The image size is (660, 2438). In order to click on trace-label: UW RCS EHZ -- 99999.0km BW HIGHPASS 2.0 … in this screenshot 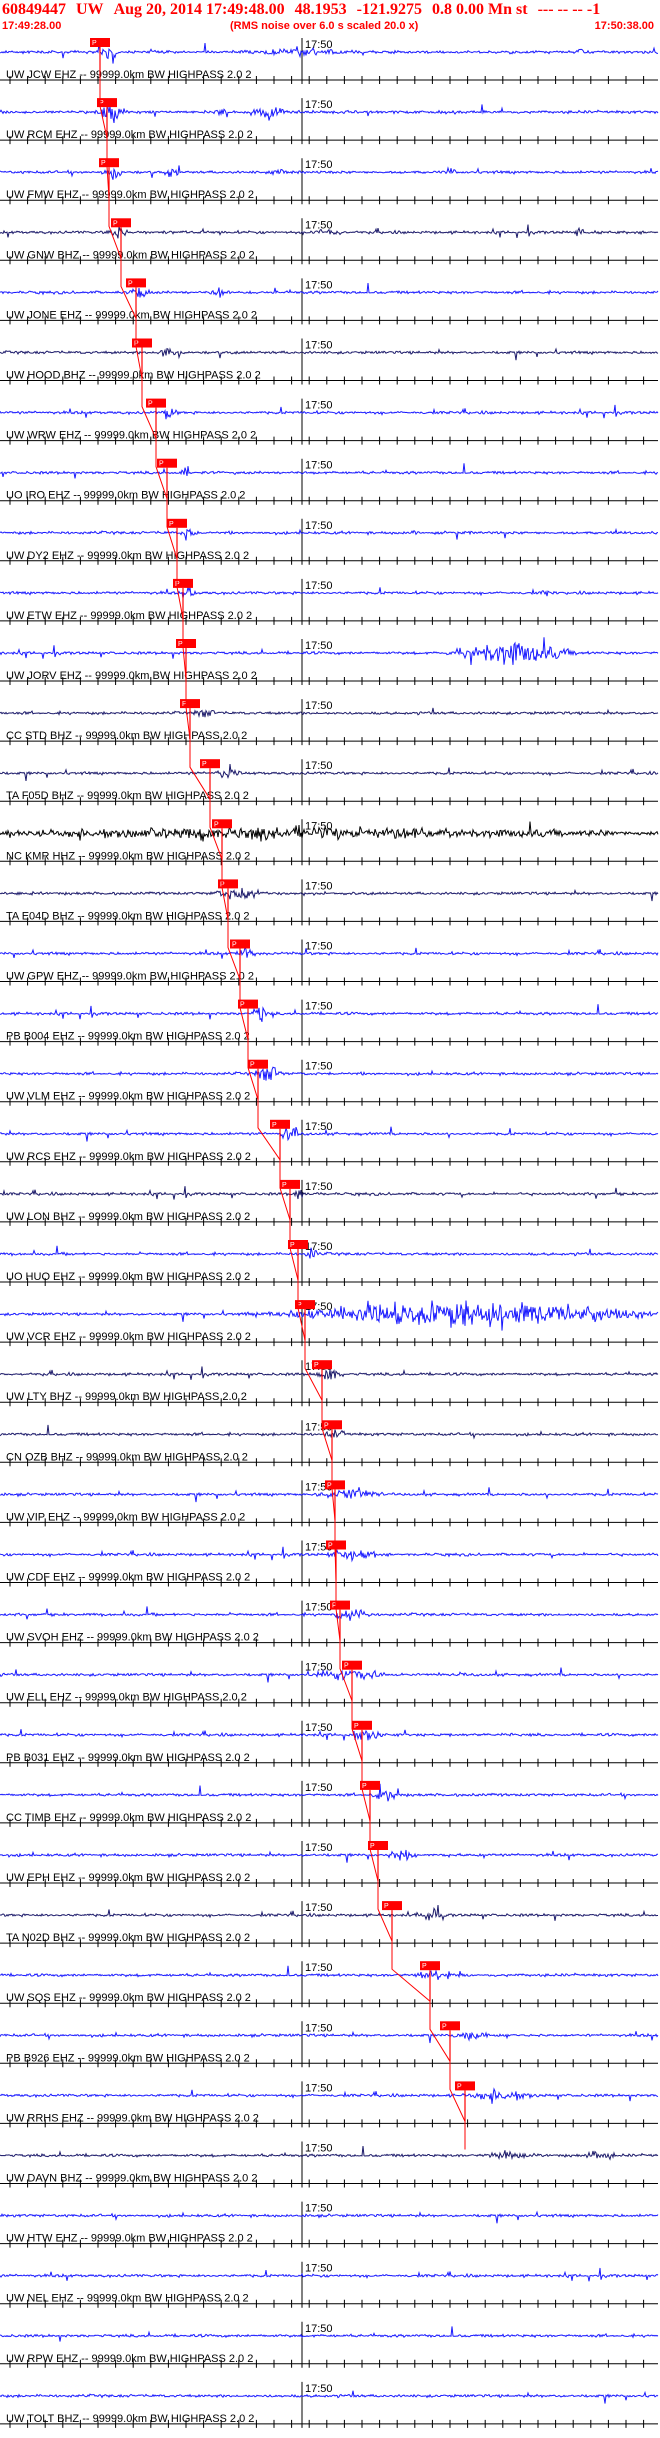, I will do `click(128, 1157)`.